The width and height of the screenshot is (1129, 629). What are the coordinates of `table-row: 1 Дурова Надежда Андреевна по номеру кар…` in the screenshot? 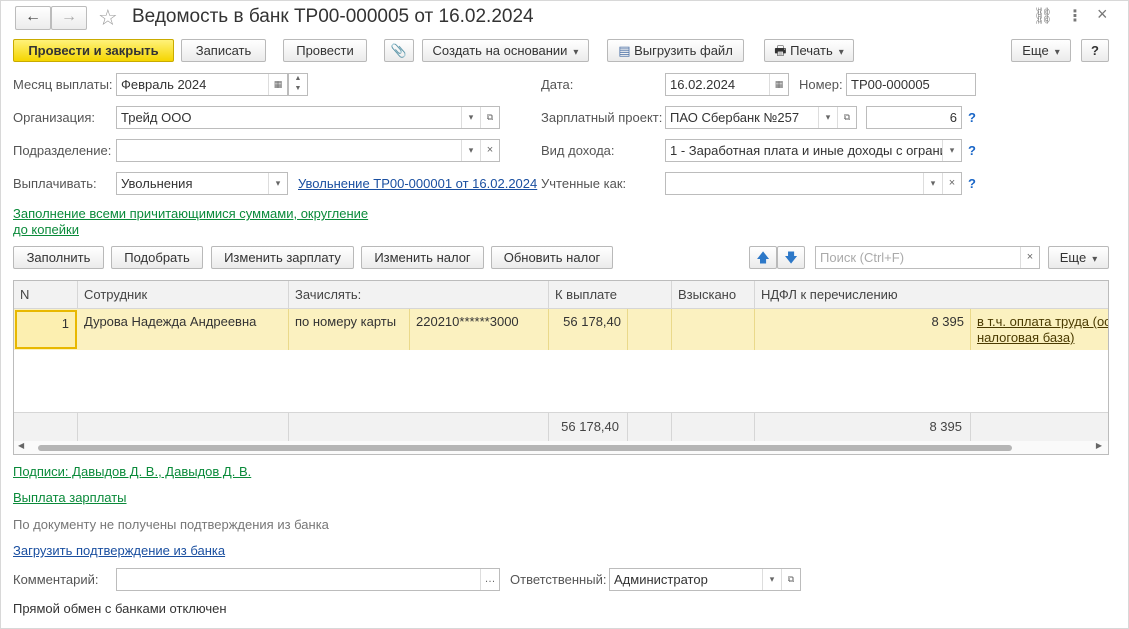 It's located at (561, 329).